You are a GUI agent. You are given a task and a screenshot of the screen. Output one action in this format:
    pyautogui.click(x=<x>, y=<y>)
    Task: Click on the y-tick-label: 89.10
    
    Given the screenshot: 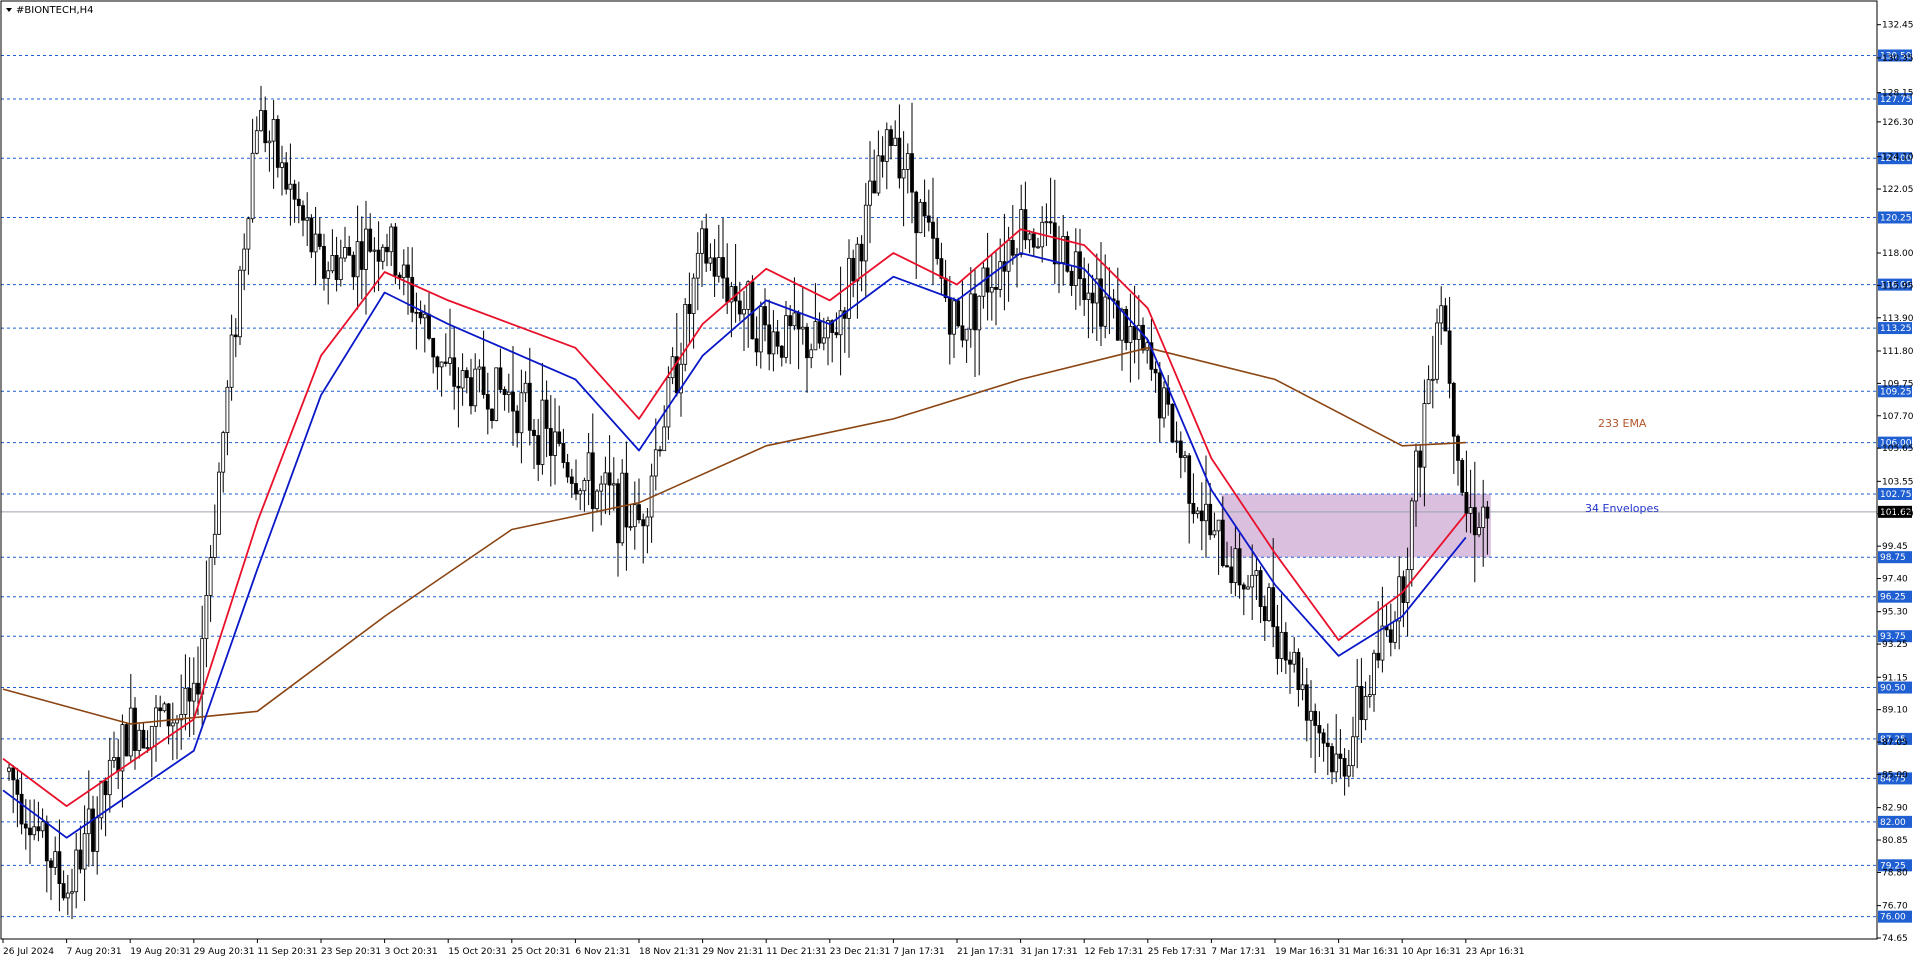 What is the action you would take?
    pyautogui.click(x=1895, y=711)
    